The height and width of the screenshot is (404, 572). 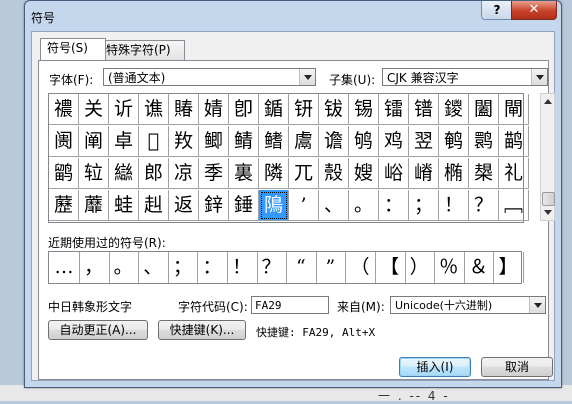 What do you see at coordinates (484, 141) in the screenshot?
I see `symbol-cell: 鹮` at bounding box center [484, 141].